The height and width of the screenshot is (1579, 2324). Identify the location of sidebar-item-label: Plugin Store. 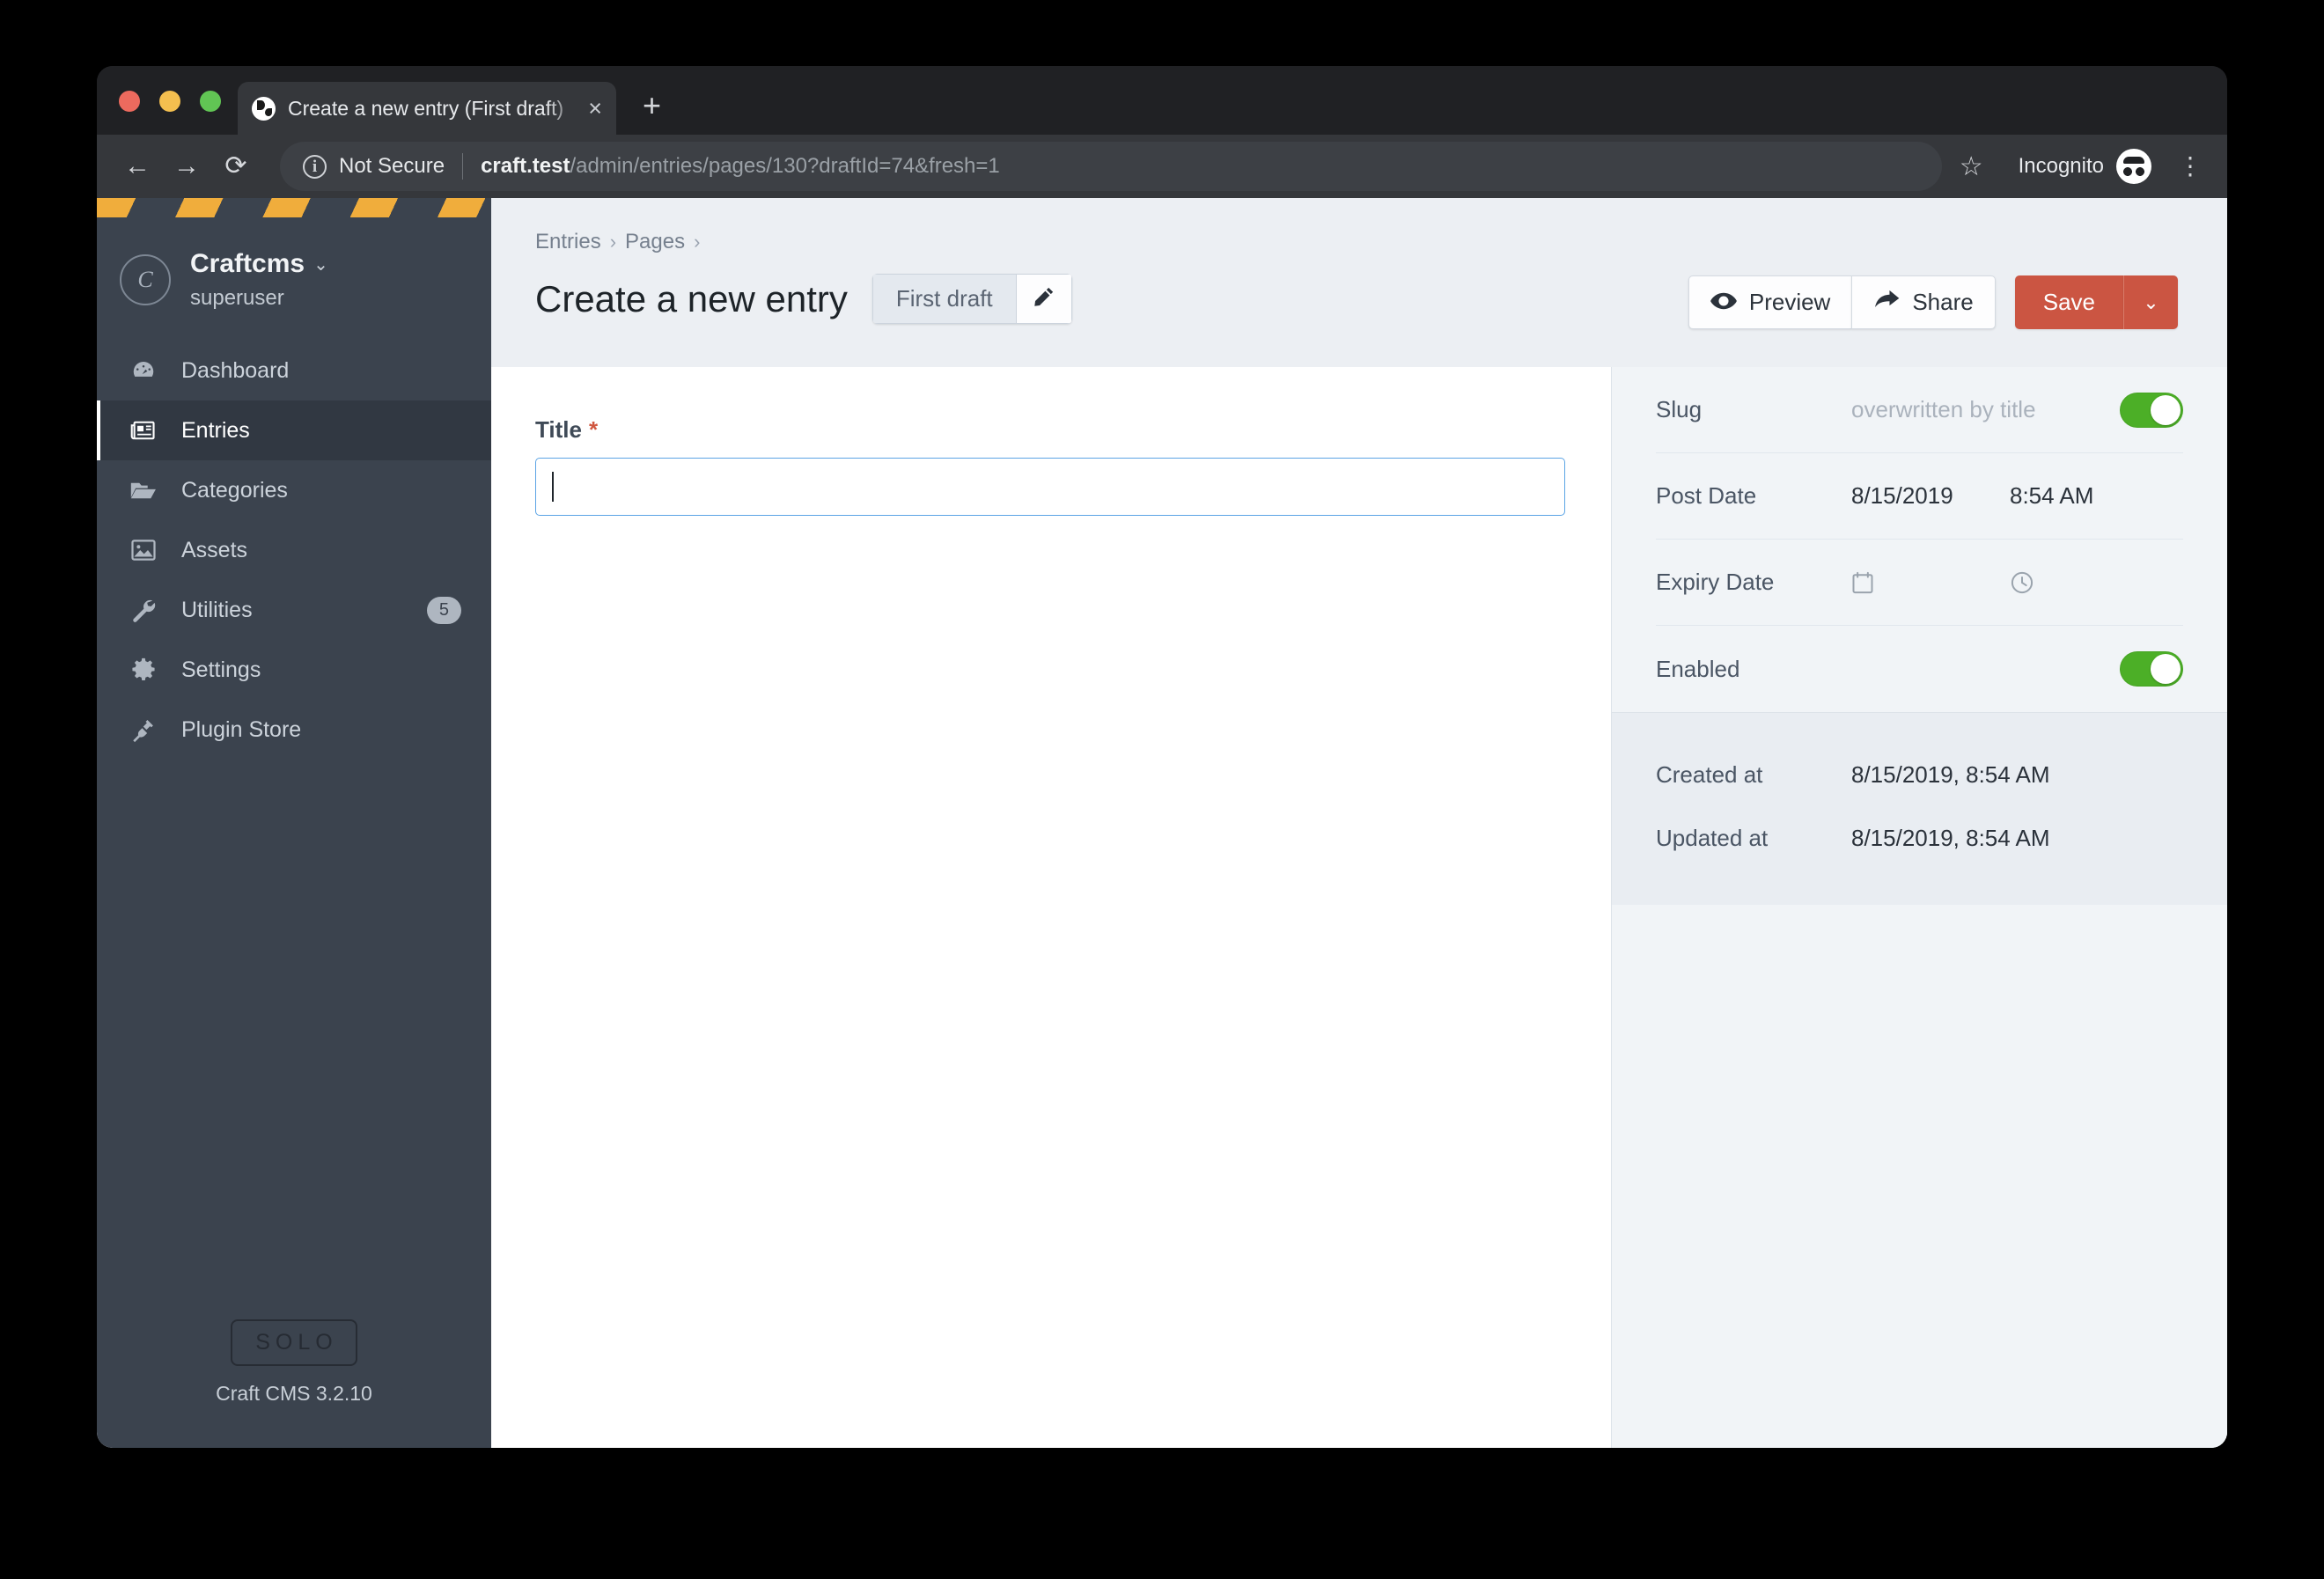
(241, 729).